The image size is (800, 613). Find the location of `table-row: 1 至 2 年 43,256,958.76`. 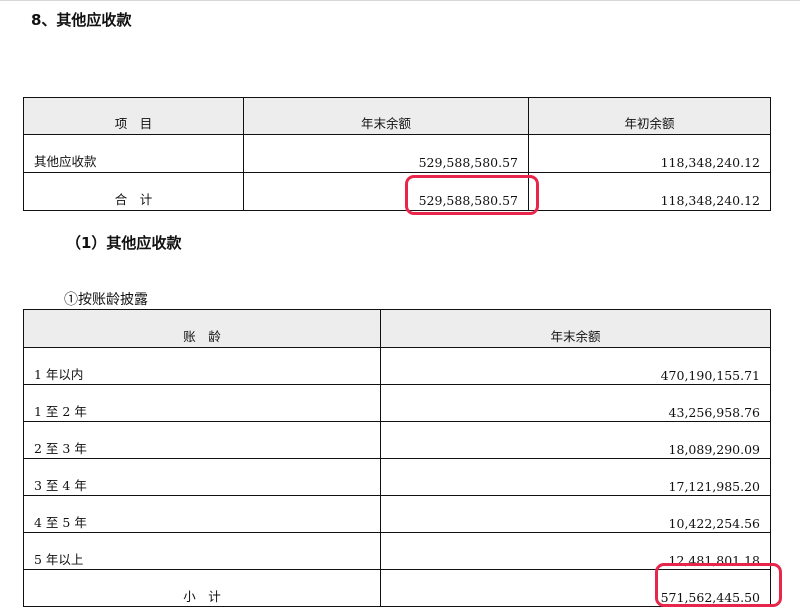

table-row: 1 至 2 年 43,256,958.76 is located at coordinates (397, 403).